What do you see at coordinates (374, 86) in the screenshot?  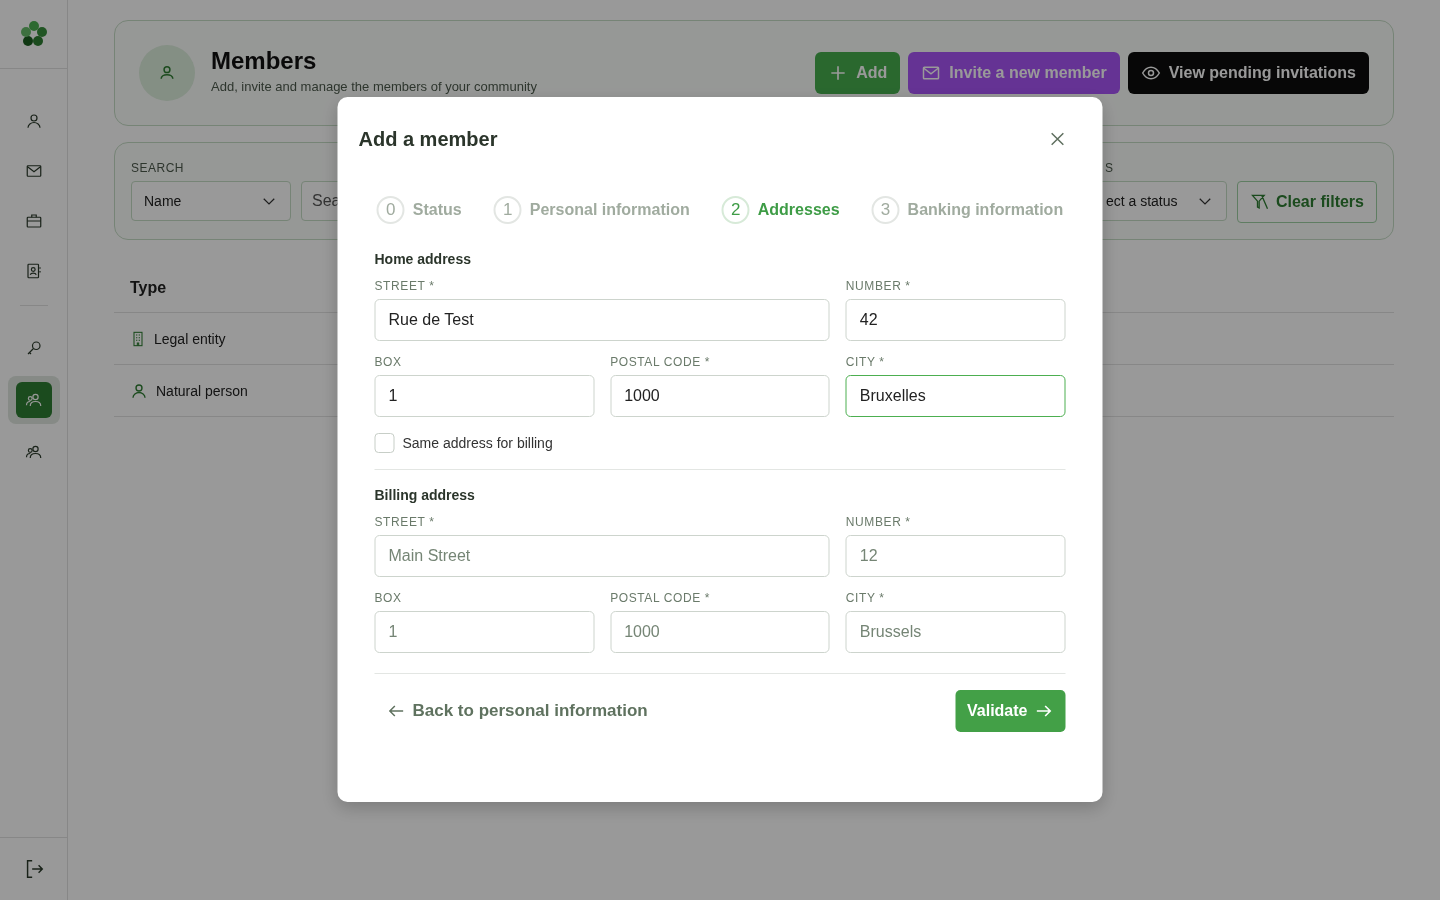 I see `page-subtitle: Add, invite and manage the members of your community` at bounding box center [374, 86].